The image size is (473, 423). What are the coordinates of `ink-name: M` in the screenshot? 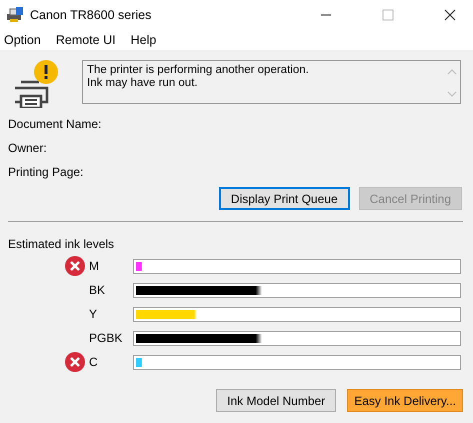 It's located at (94, 266).